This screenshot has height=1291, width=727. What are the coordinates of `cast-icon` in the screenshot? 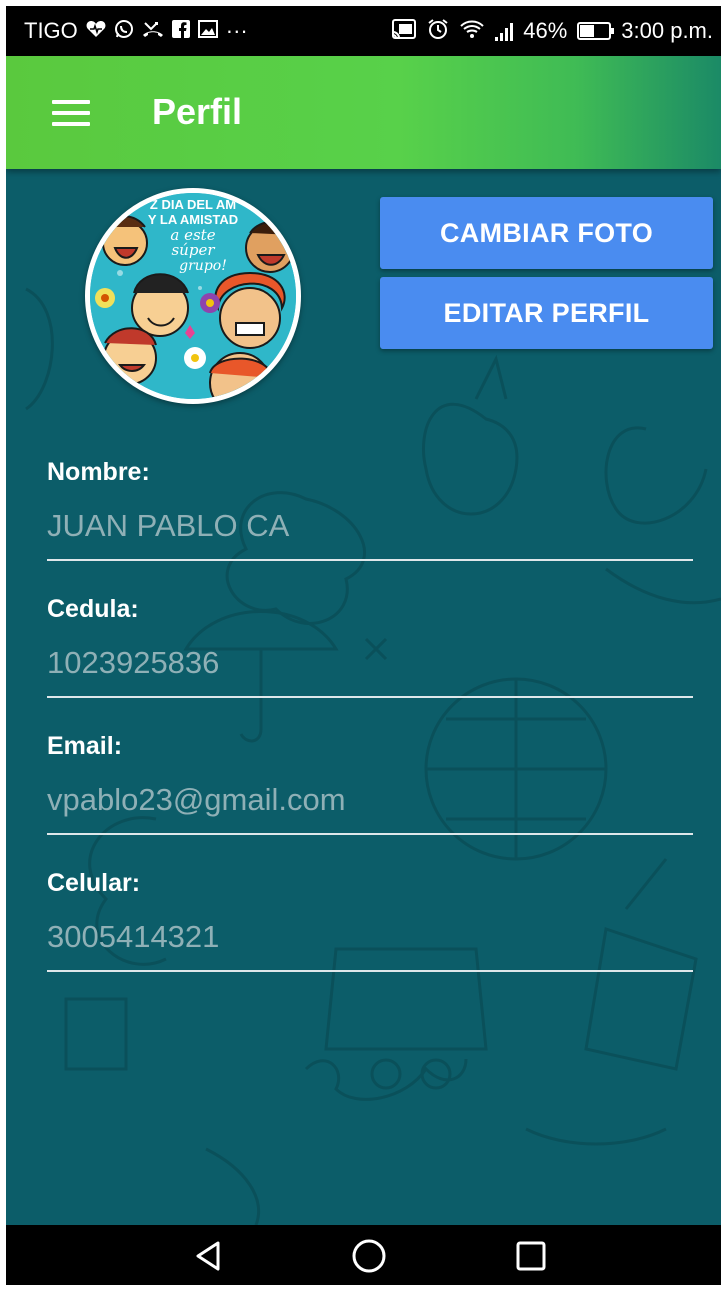 It's located at (404, 31).